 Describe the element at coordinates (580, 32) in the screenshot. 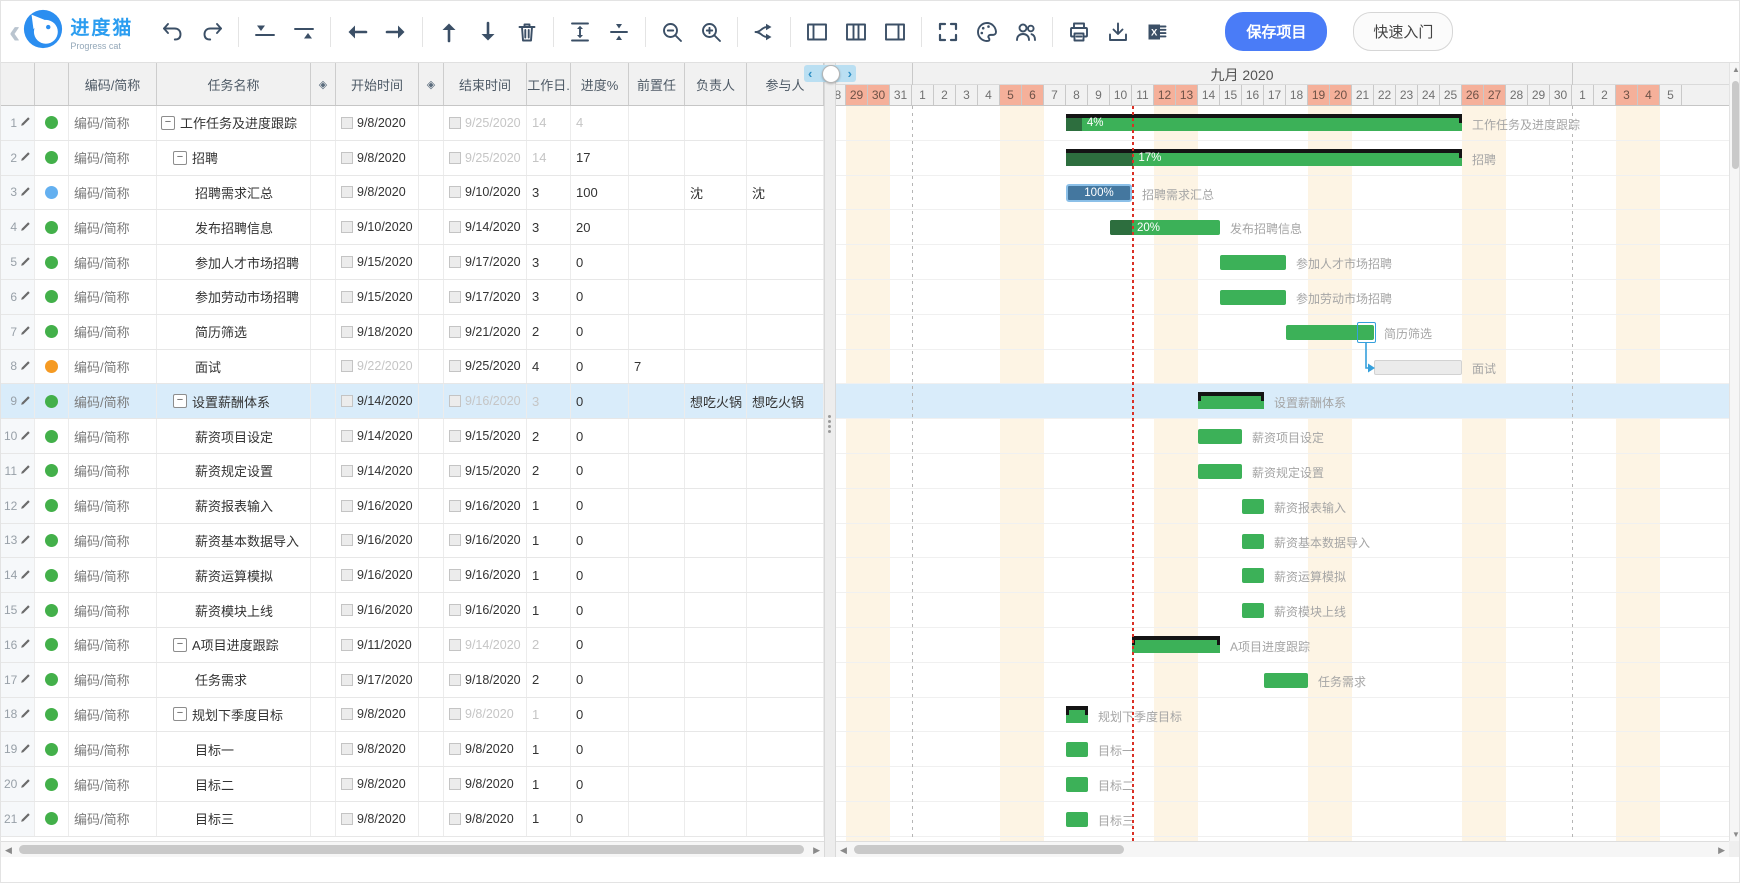

I see `expand-rows-icon` at that location.